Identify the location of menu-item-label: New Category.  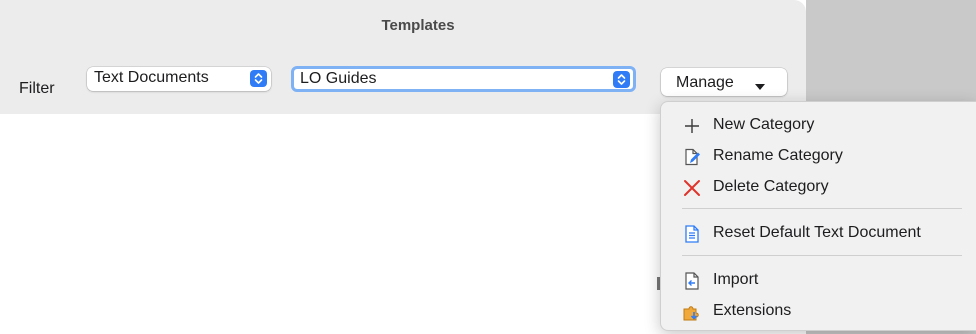
(764, 124).